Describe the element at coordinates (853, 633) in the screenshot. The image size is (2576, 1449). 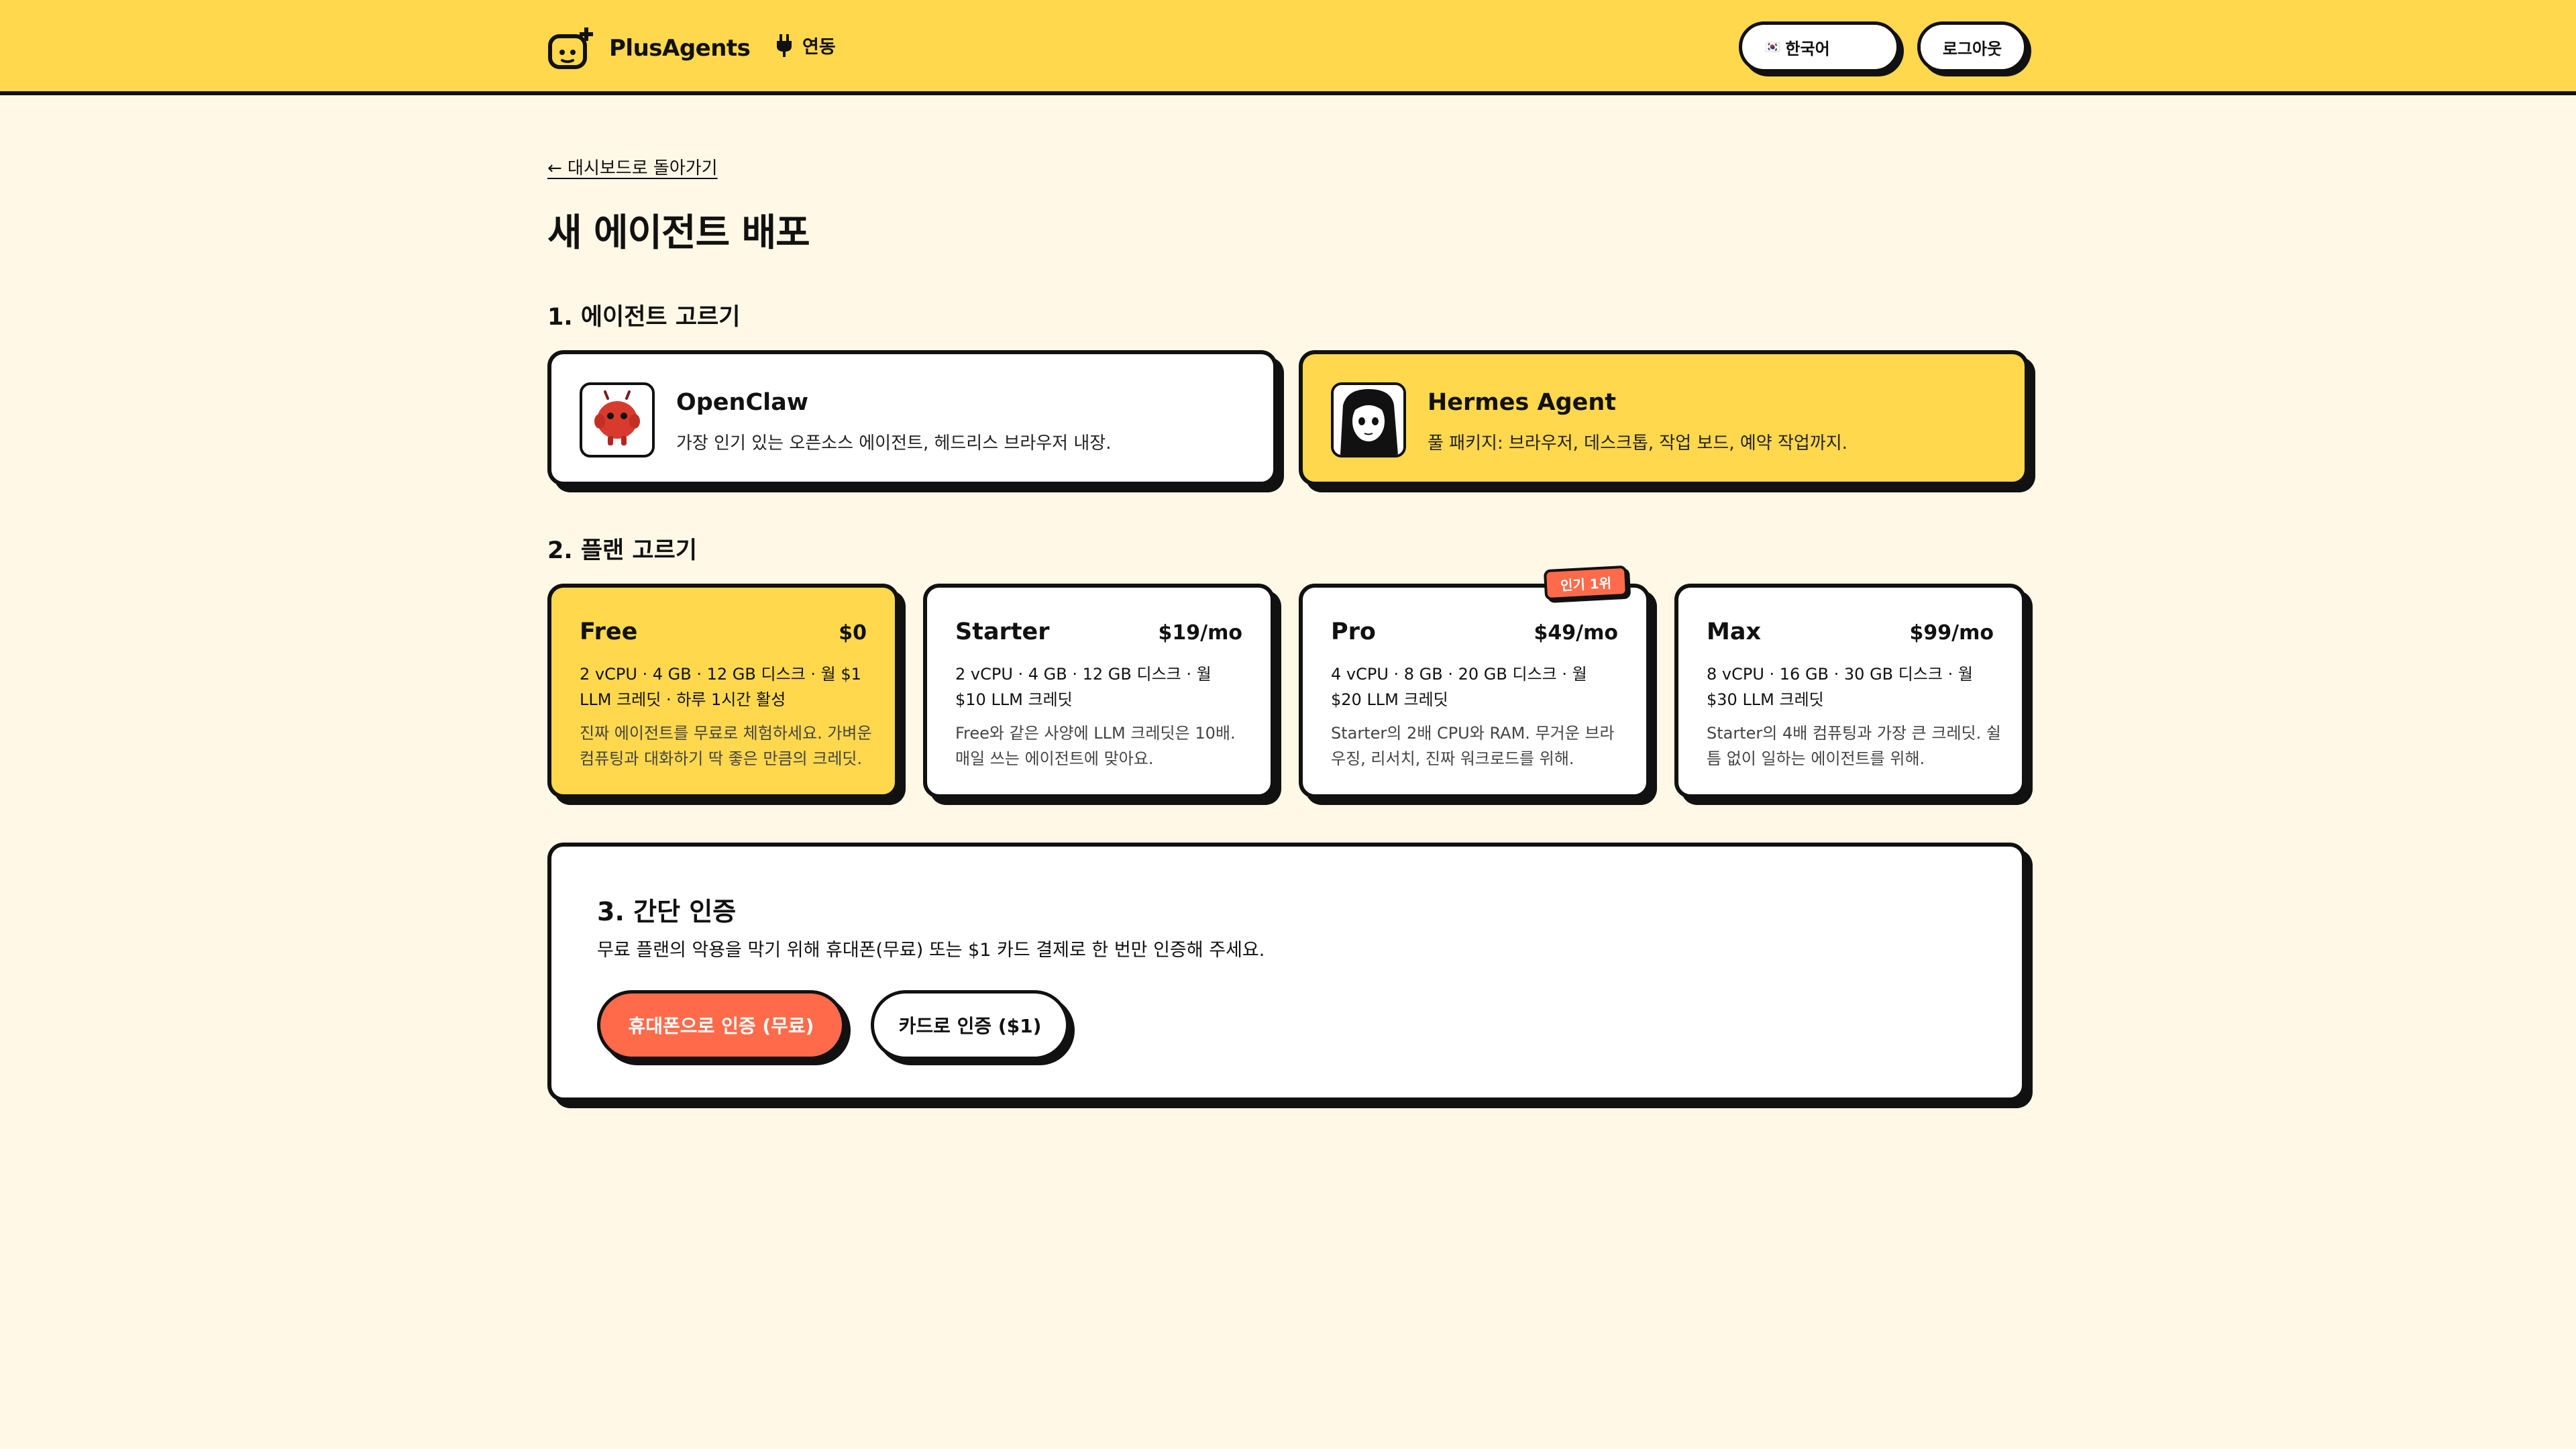
I see `plan-price: $0` at that location.